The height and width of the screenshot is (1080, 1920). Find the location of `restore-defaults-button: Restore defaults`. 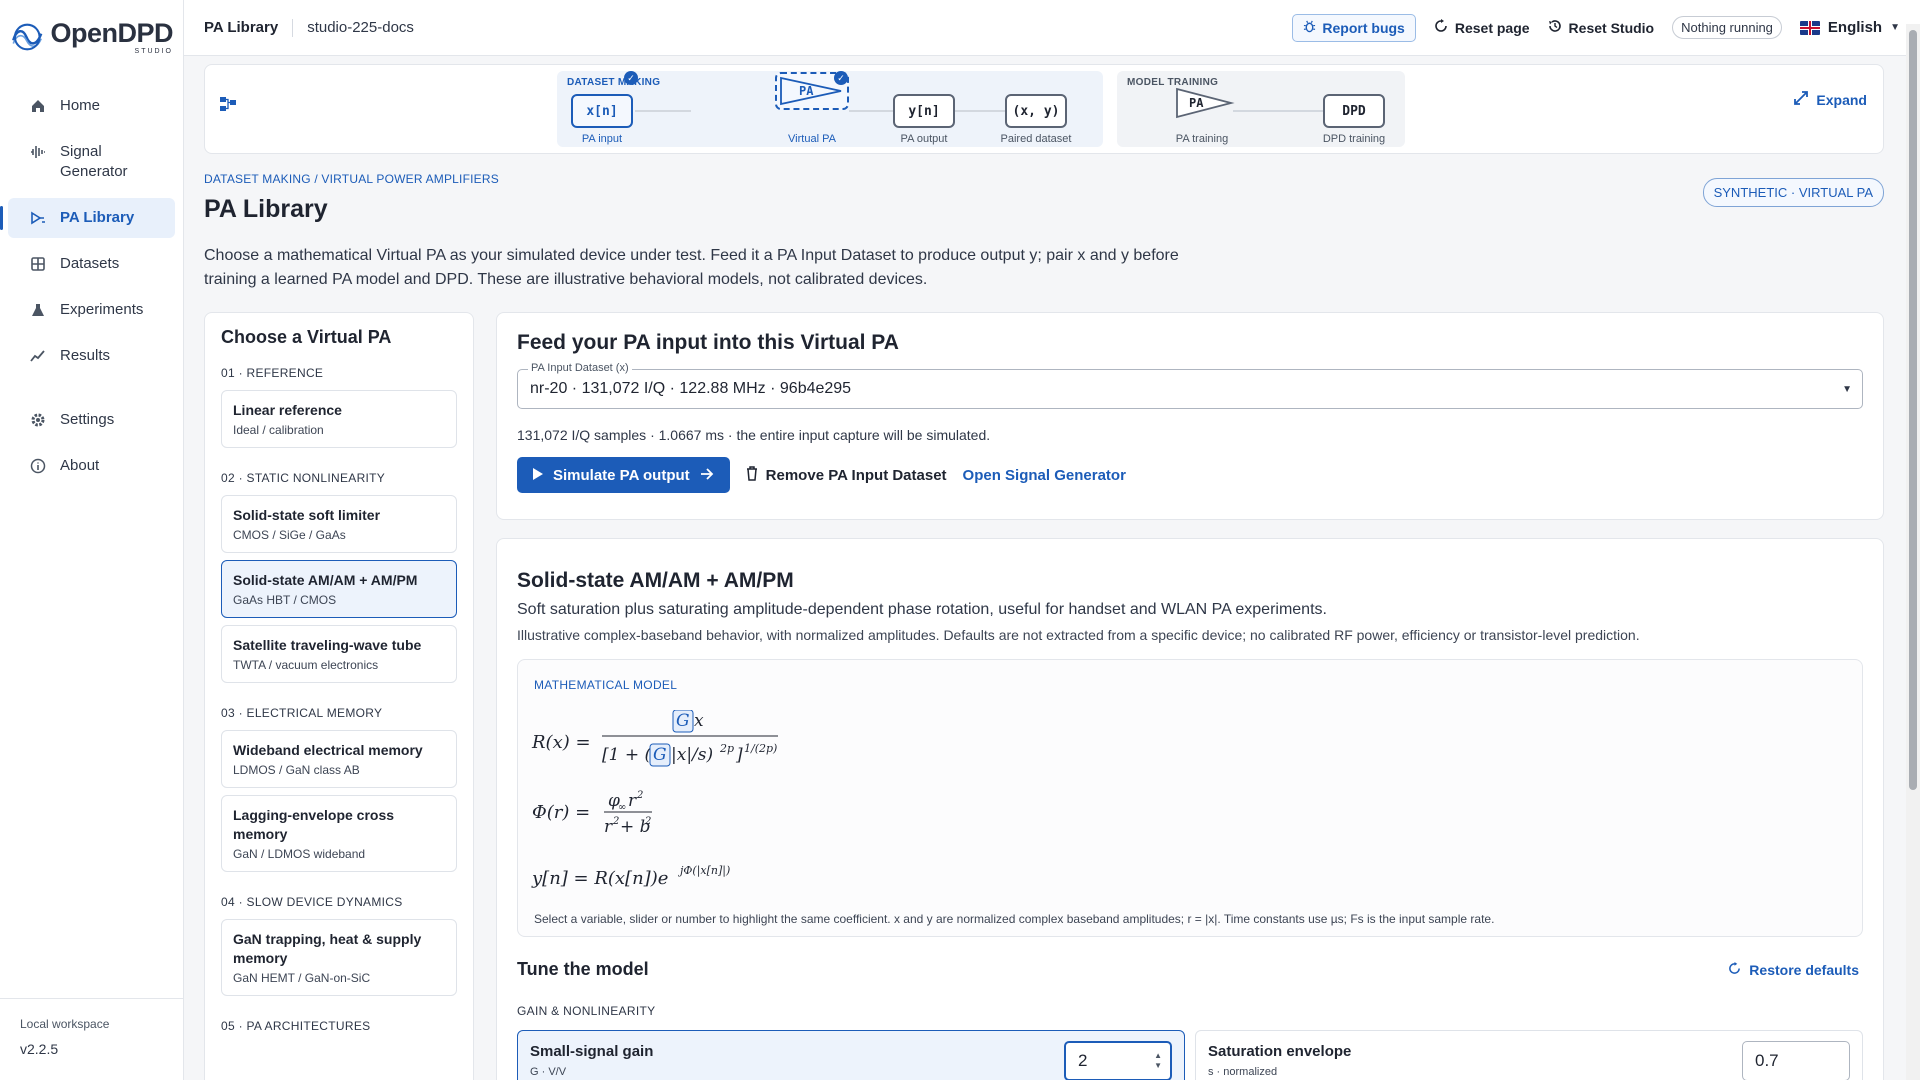

restore-defaults-button: Restore defaults is located at coordinates (1793, 969).